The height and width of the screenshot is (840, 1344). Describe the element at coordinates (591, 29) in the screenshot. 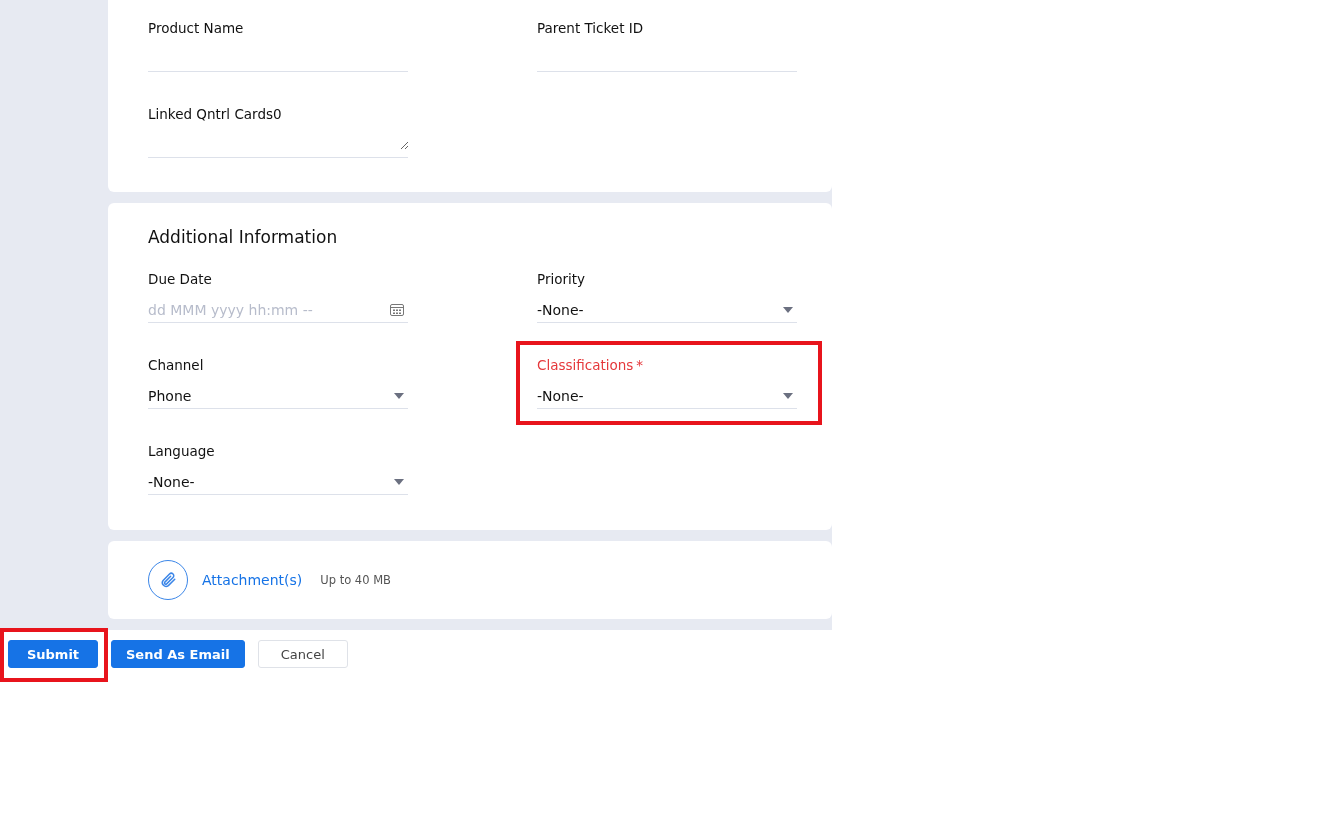

I see `field-label: Parent Ticket ID` at that location.